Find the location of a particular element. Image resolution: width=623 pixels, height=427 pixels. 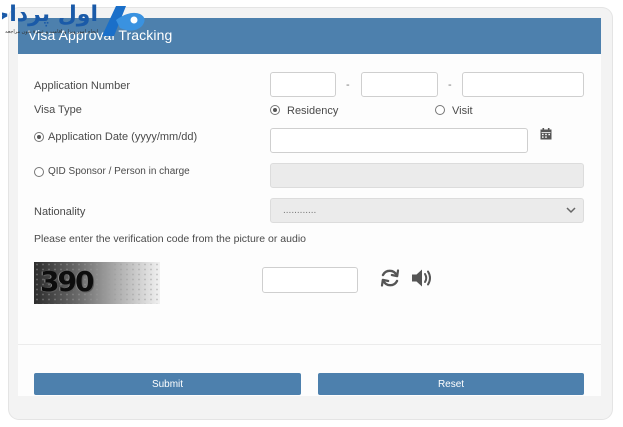

qid-sponsor-label: QID Sponsor / Person in charge is located at coordinates (119, 171).